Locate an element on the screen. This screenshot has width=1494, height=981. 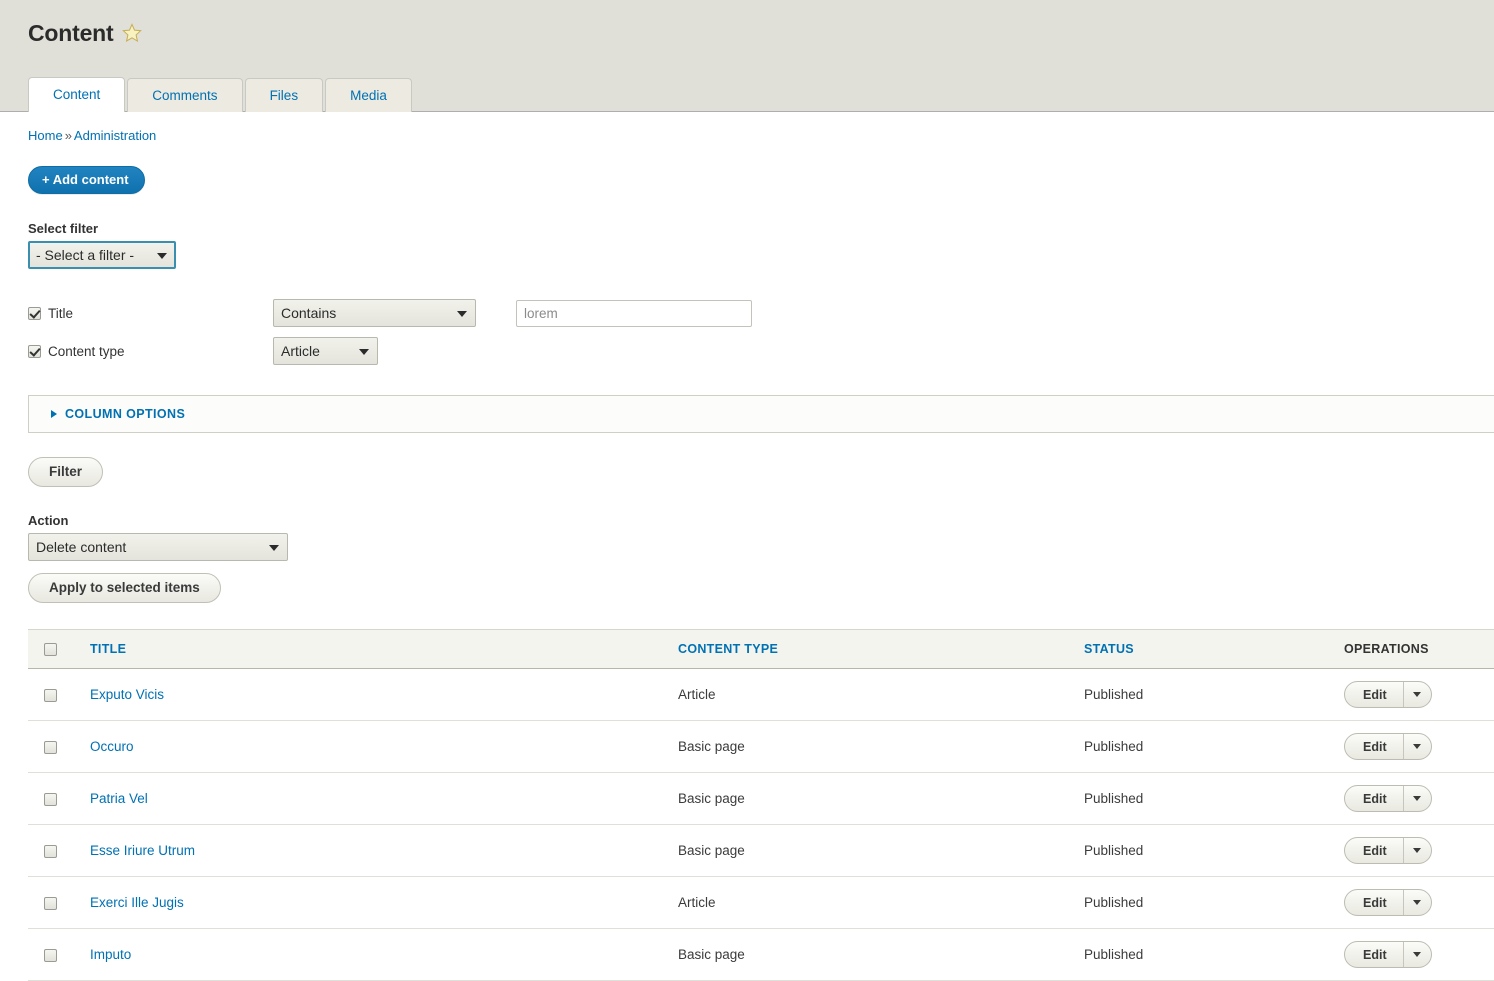
row-title-link: Imputo is located at coordinates (110, 954).